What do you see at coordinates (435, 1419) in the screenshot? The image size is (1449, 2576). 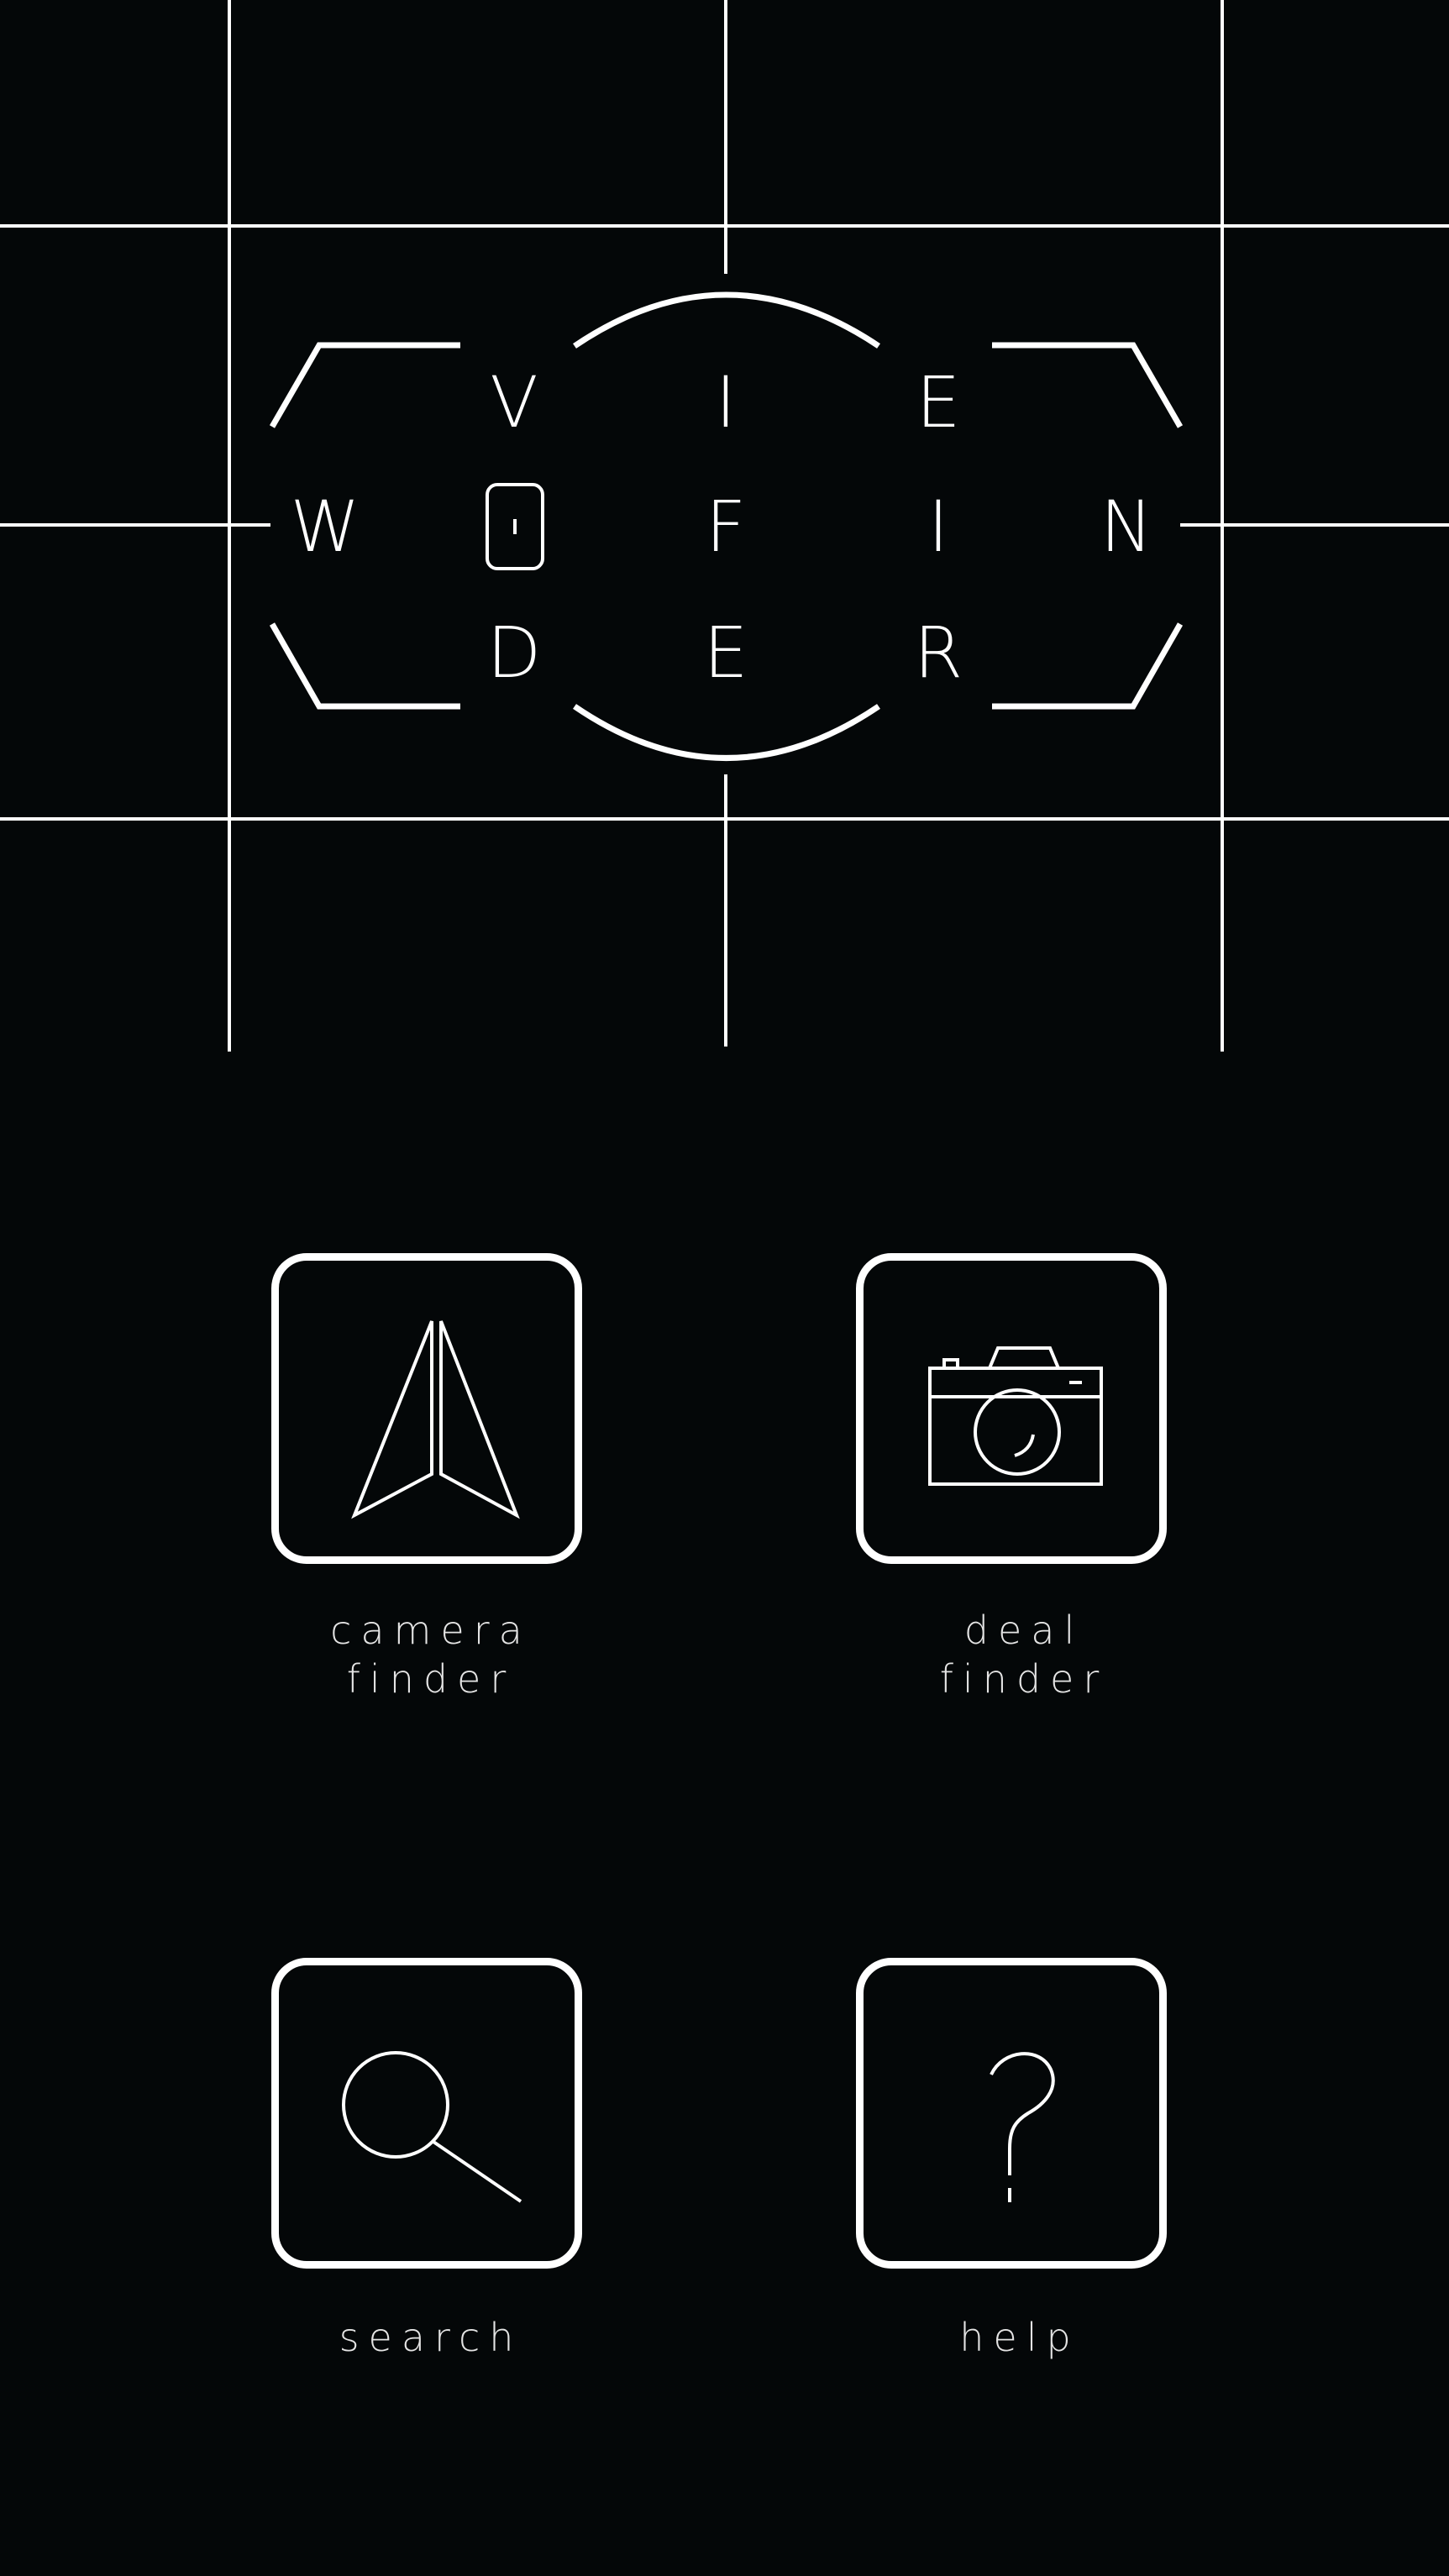 I see `paper-plane-arrow-icon` at bounding box center [435, 1419].